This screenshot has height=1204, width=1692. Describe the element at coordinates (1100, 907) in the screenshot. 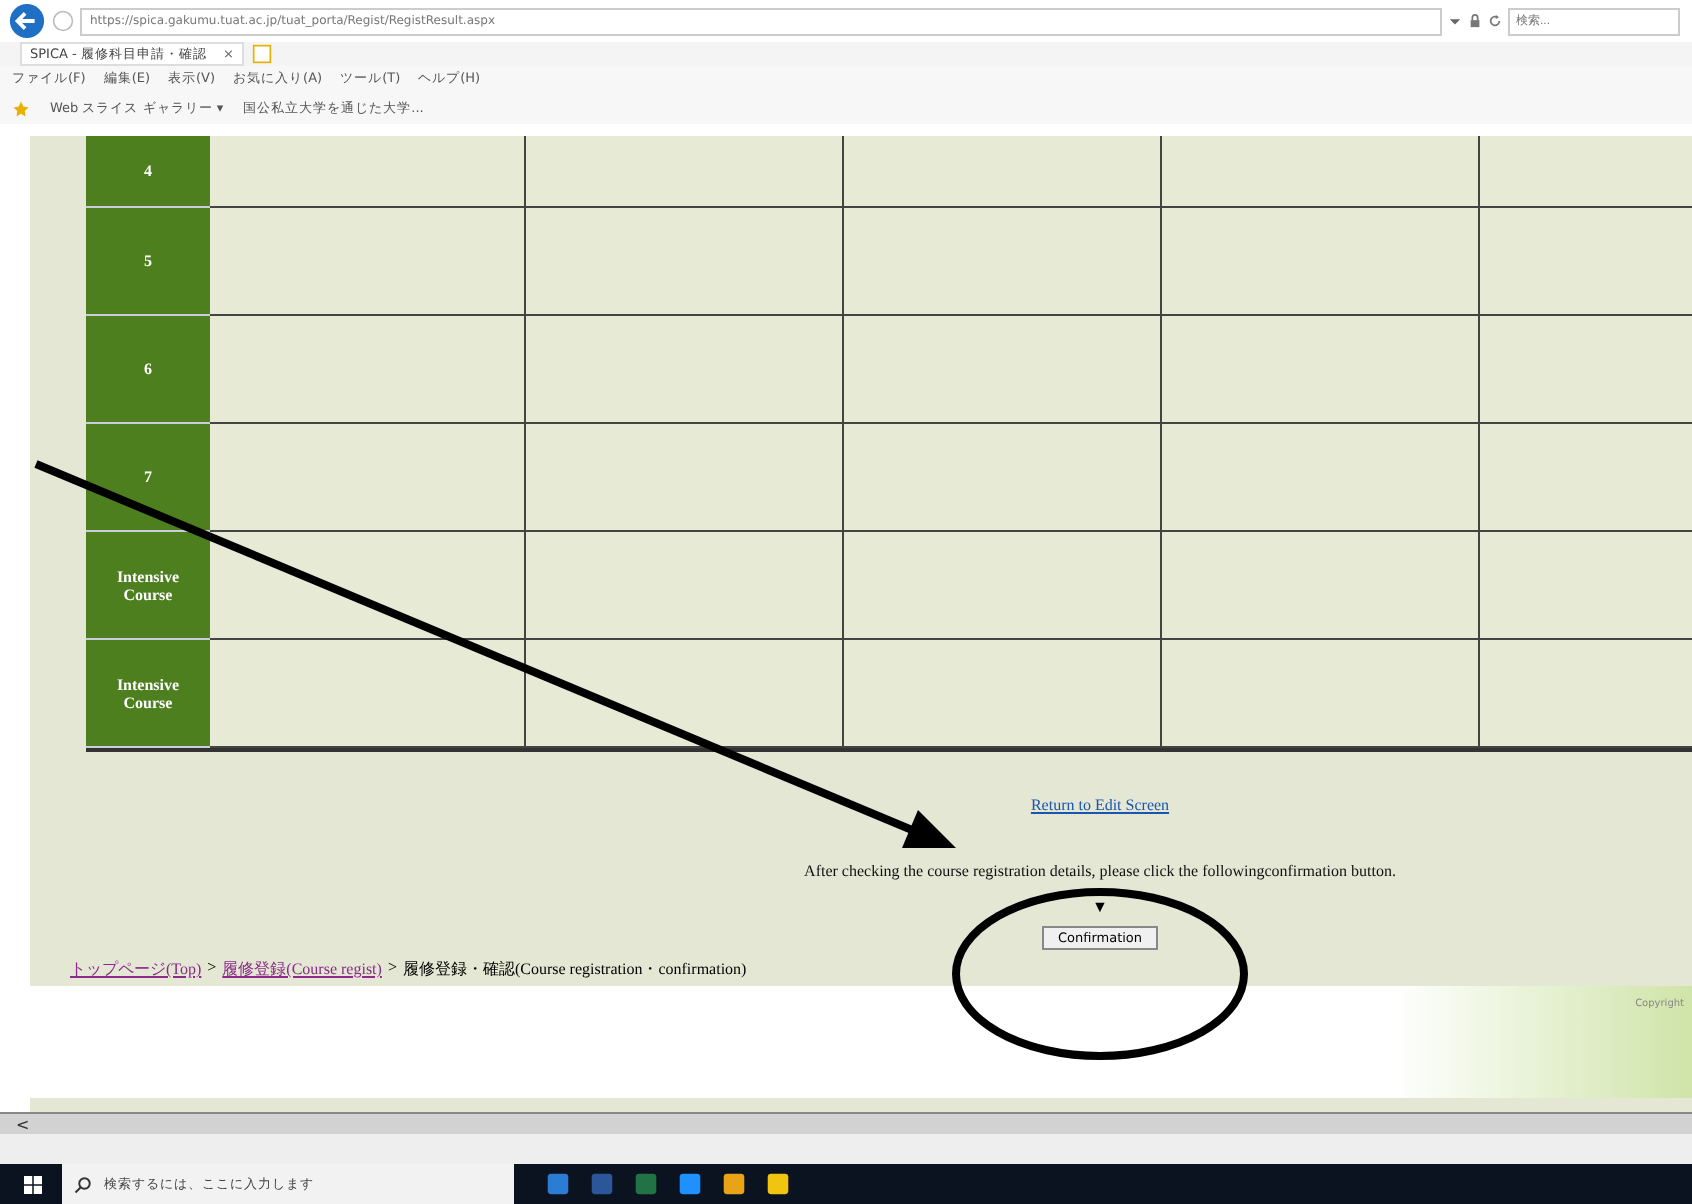

I see `pointer-glyph: ▼` at that location.